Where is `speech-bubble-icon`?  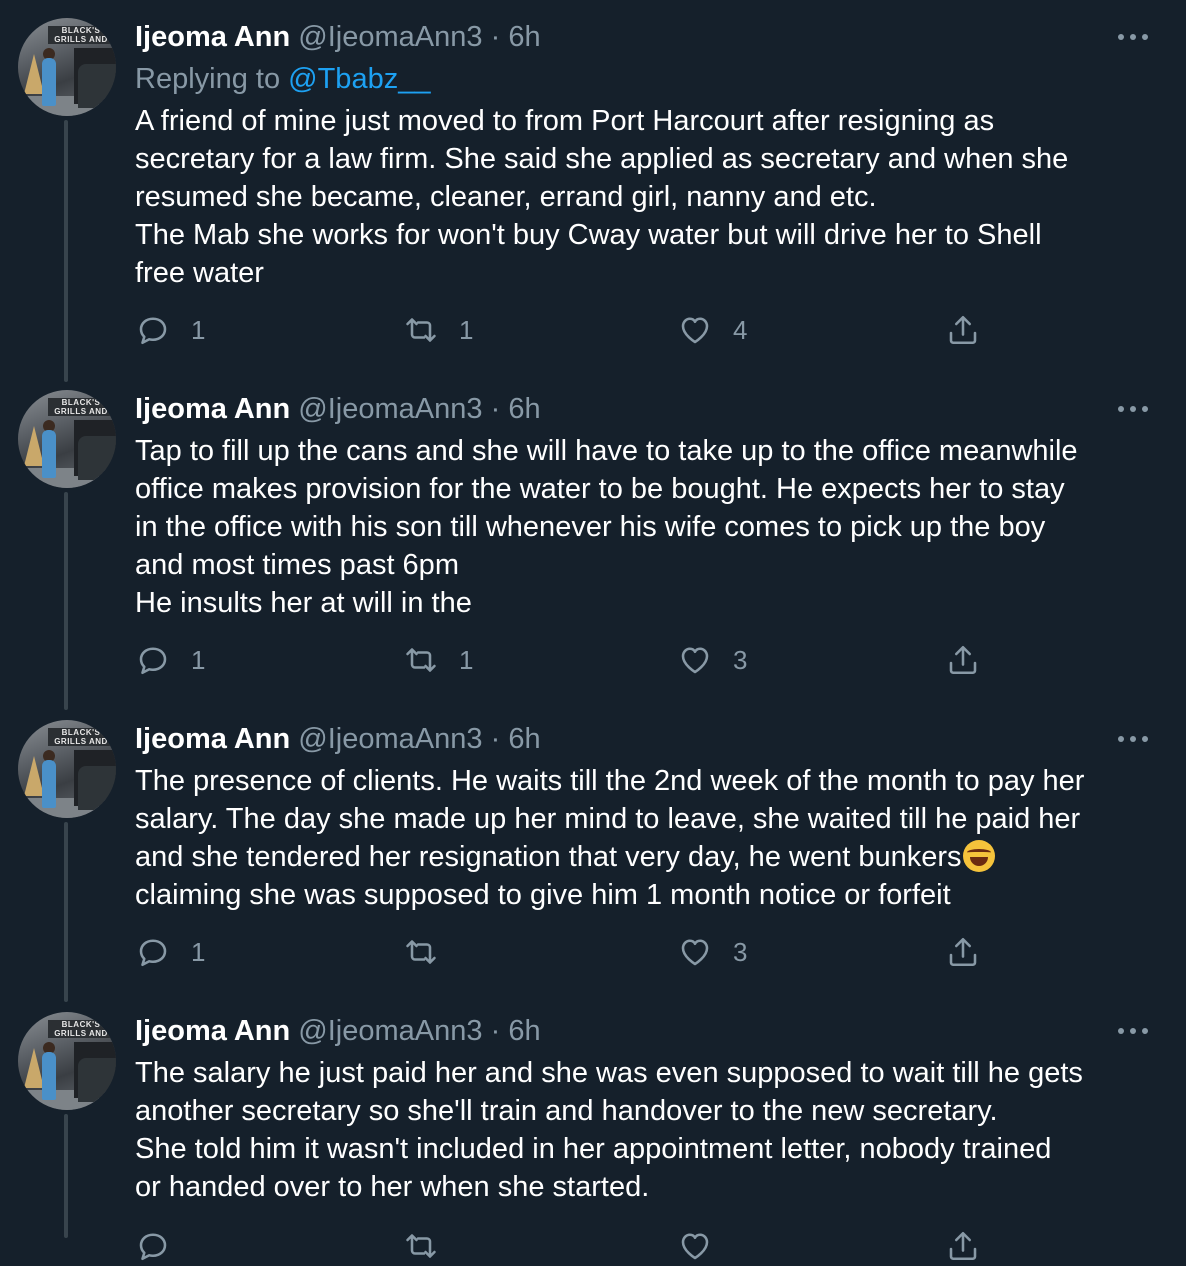 speech-bubble-icon is located at coordinates (153, 1247).